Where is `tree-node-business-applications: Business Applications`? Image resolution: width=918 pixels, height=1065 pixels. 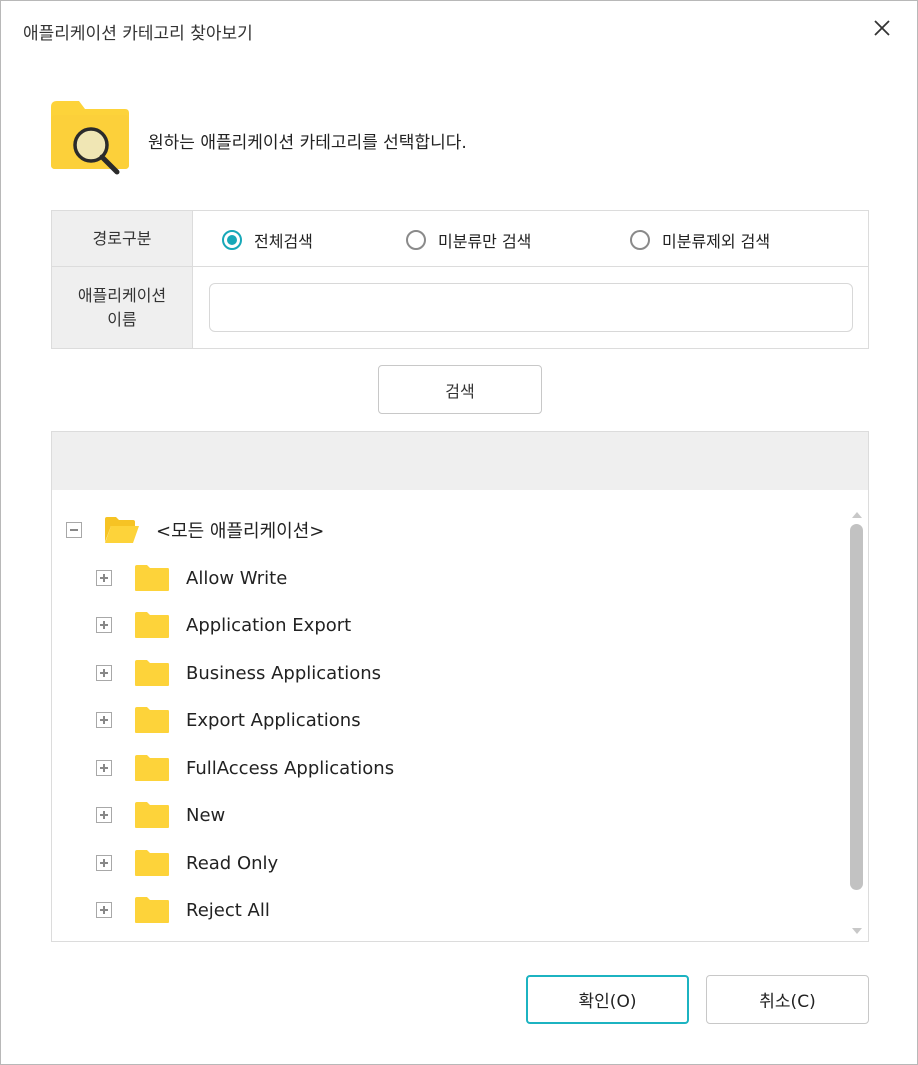
tree-node-business-applications: Business Applications is located at coordinates (238, 673).